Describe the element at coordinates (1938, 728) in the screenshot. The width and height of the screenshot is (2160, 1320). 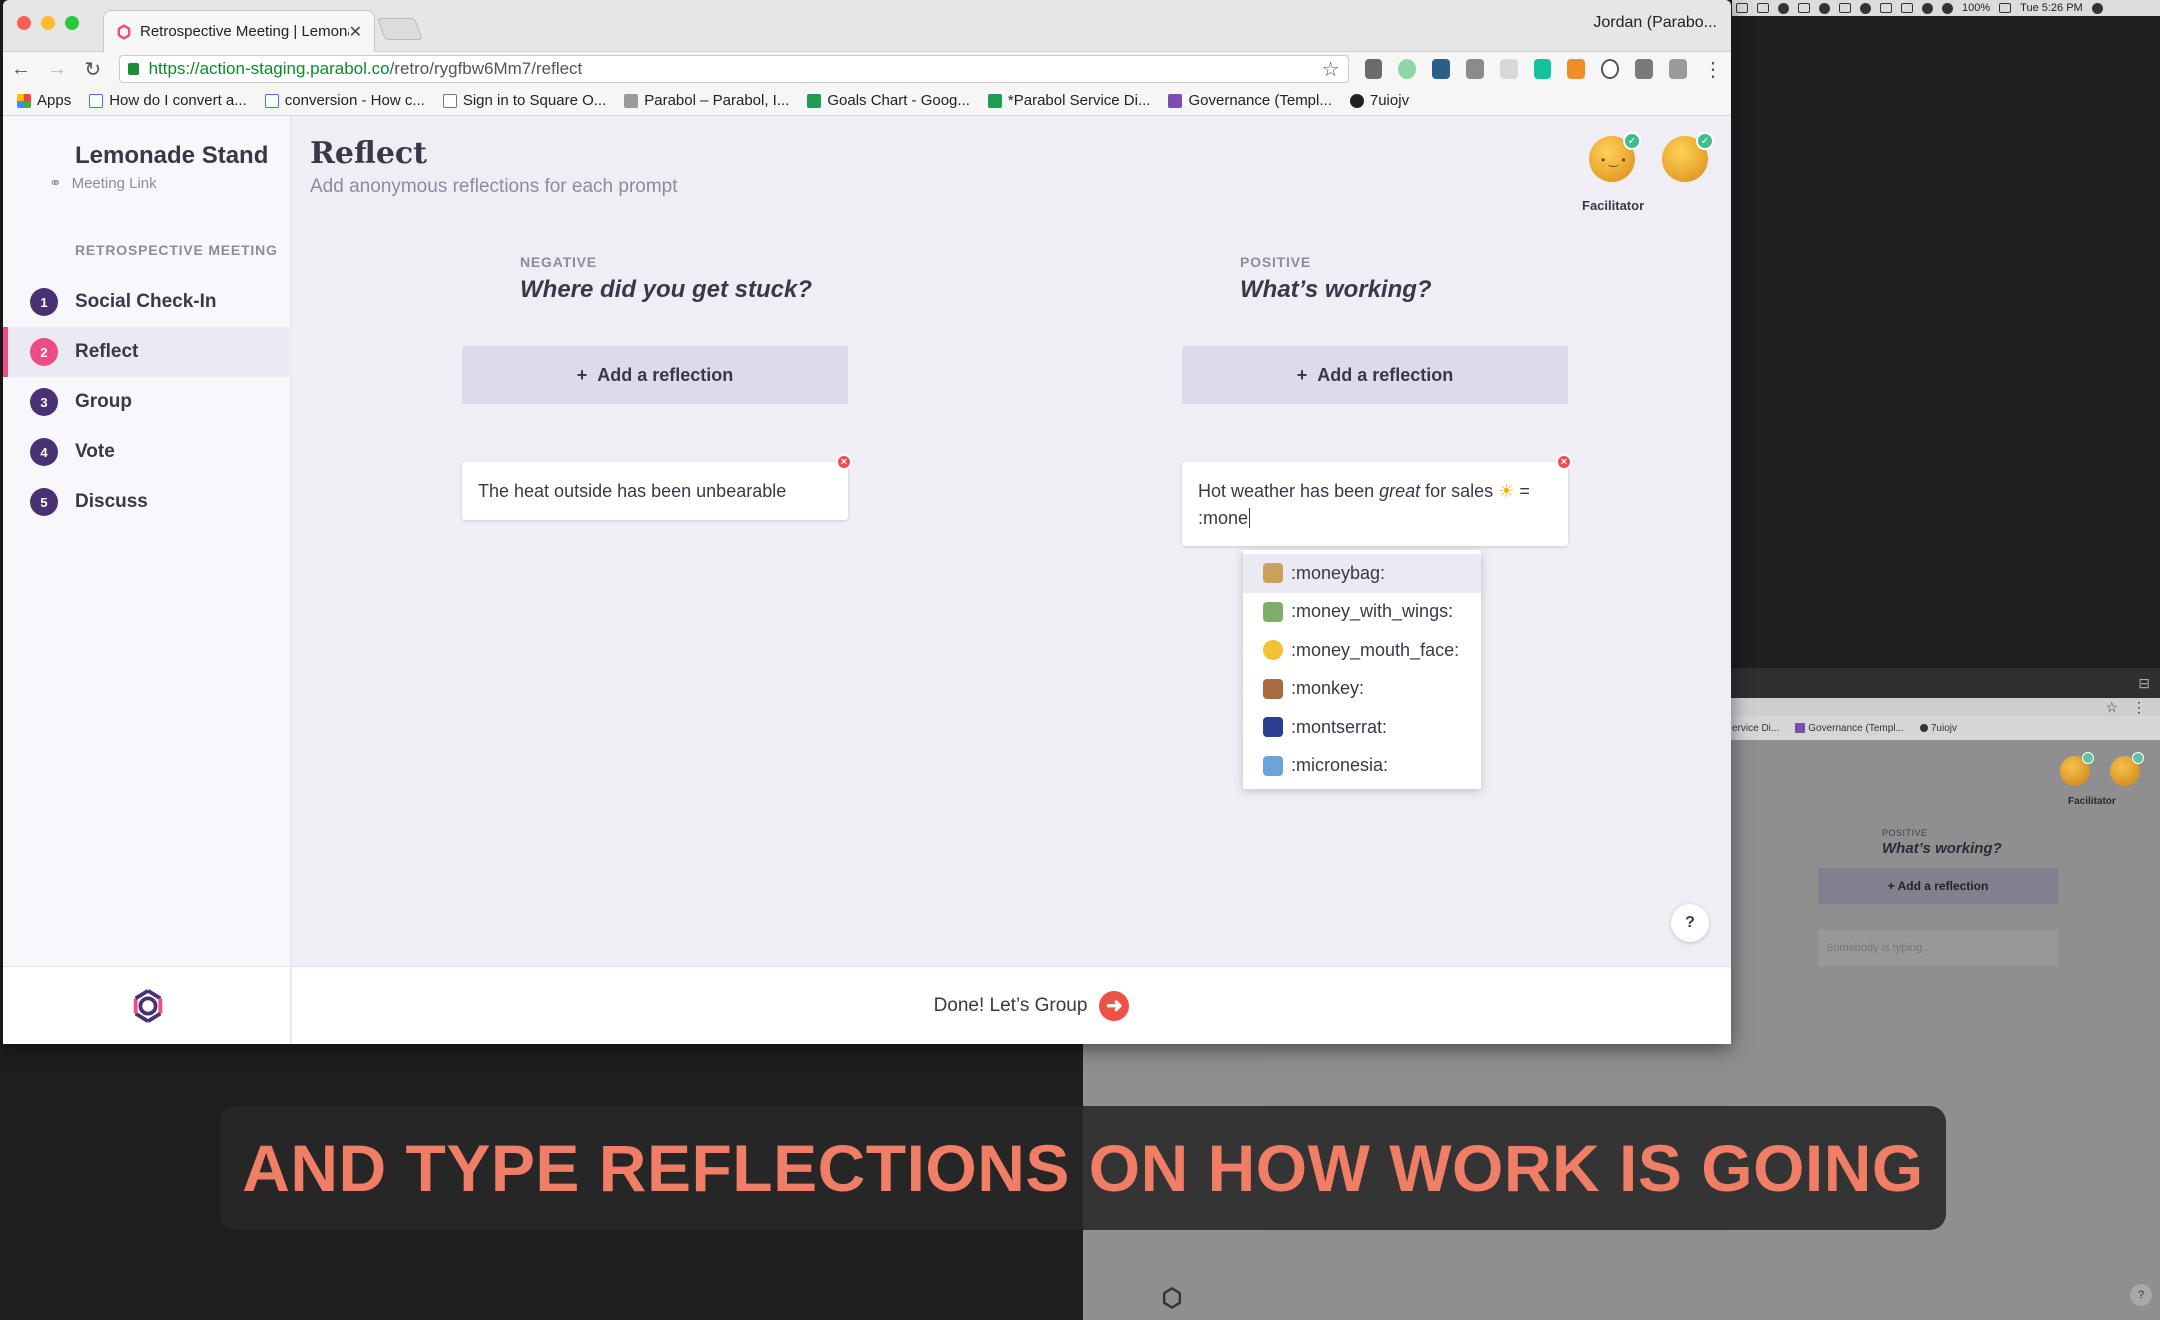
I see `bg-bookmark: 7uiojv` at that location.